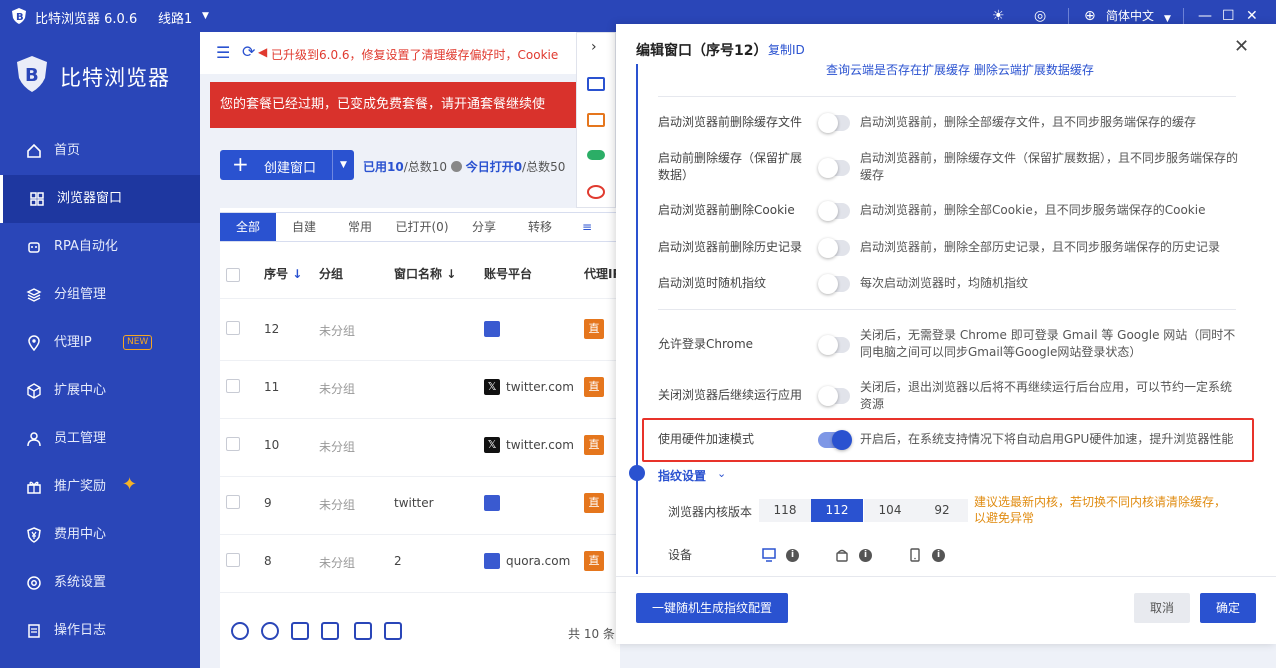 The height and width of the screenshot is (668, 1276). Describe the element at coordinates (90, 198) in the screenshot. I see `sidebar-item-label: 浏览器窗口` at that location.